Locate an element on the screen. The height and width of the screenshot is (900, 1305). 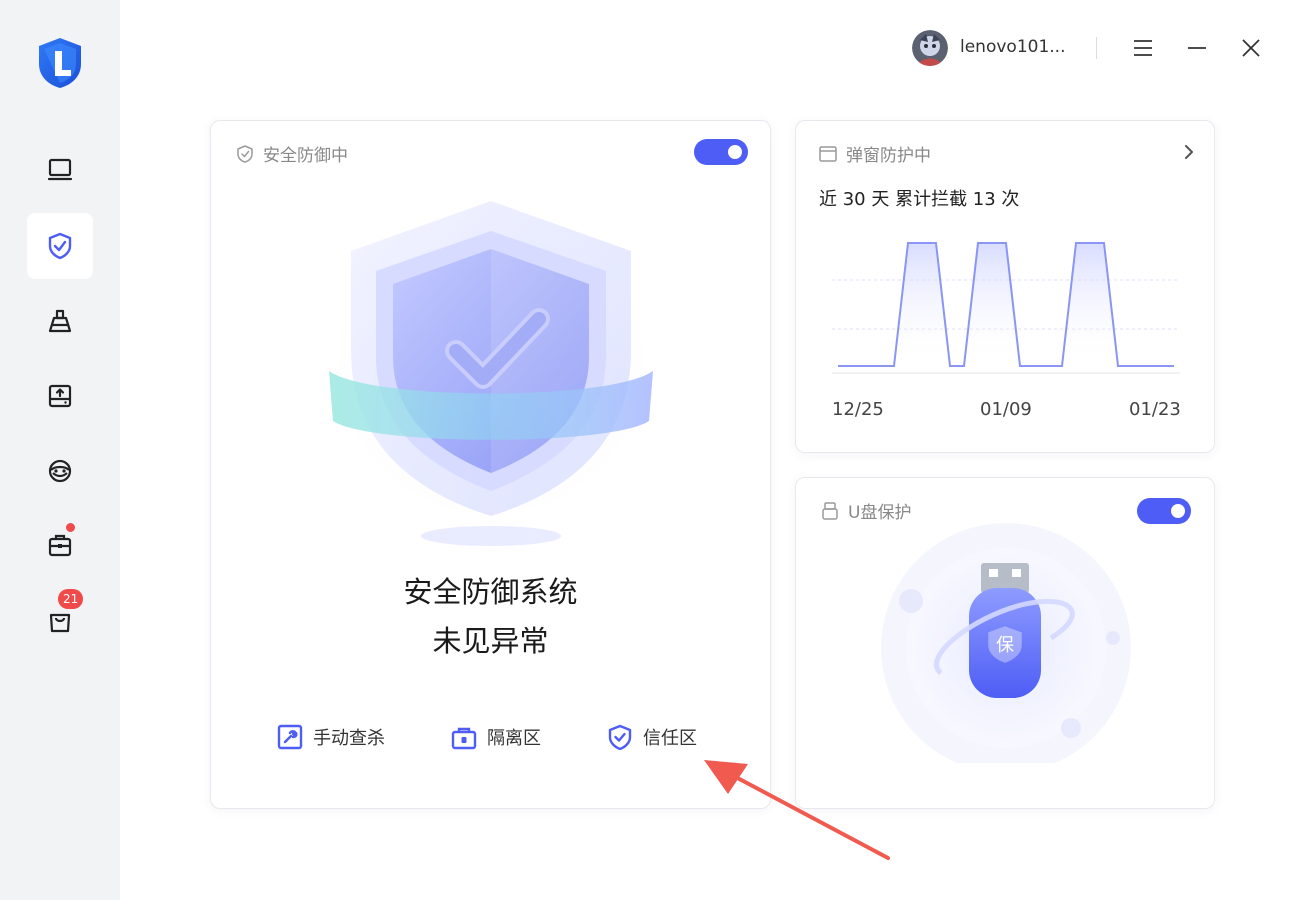
chevron-right-icon is located at coordinates (1189, 152).